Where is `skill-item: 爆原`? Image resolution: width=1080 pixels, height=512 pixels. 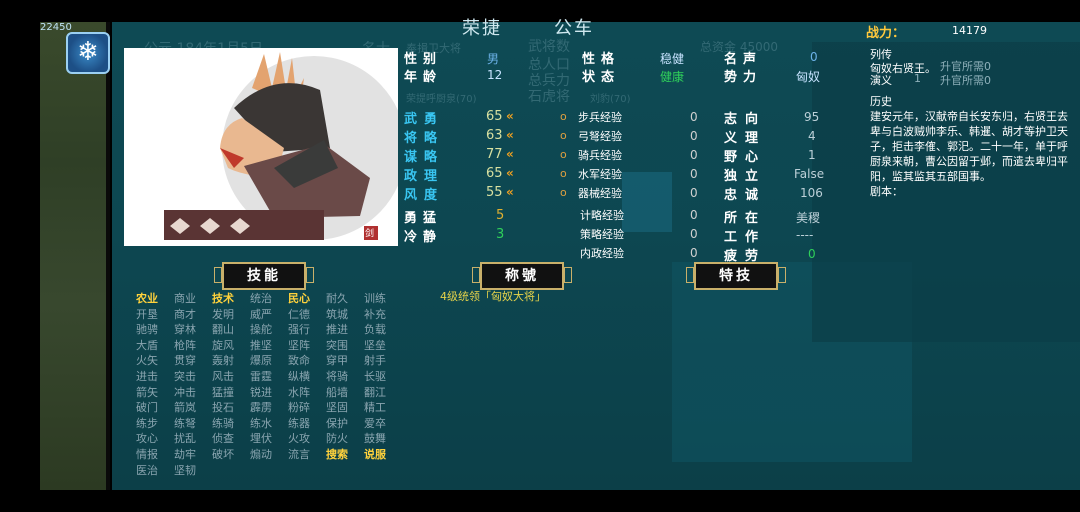
skill-item: 爆原 is located at coordinates (261, 360).